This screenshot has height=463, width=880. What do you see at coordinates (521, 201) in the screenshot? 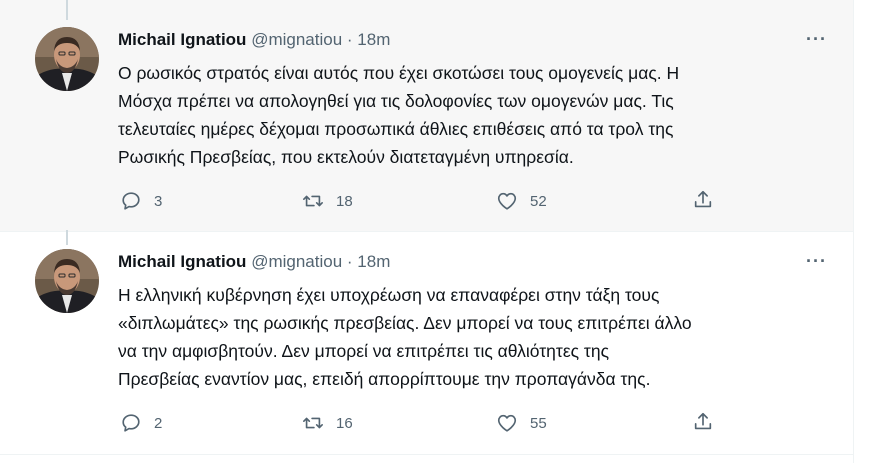
I see `like-button: 52` at bounding box center [521, 201].